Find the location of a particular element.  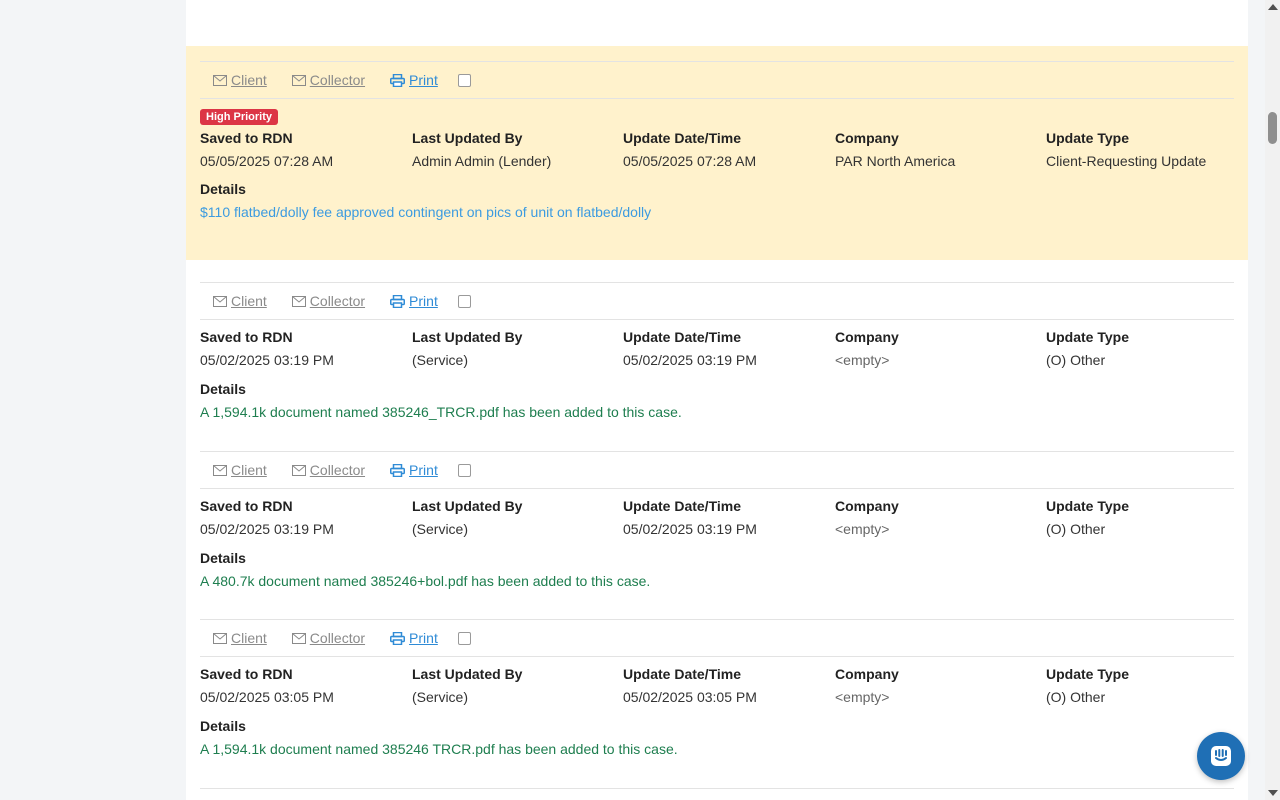

saved-to-rdn: Saved to RDN 05/05/2025 07:28 AM is located at coordinates (267, 149).